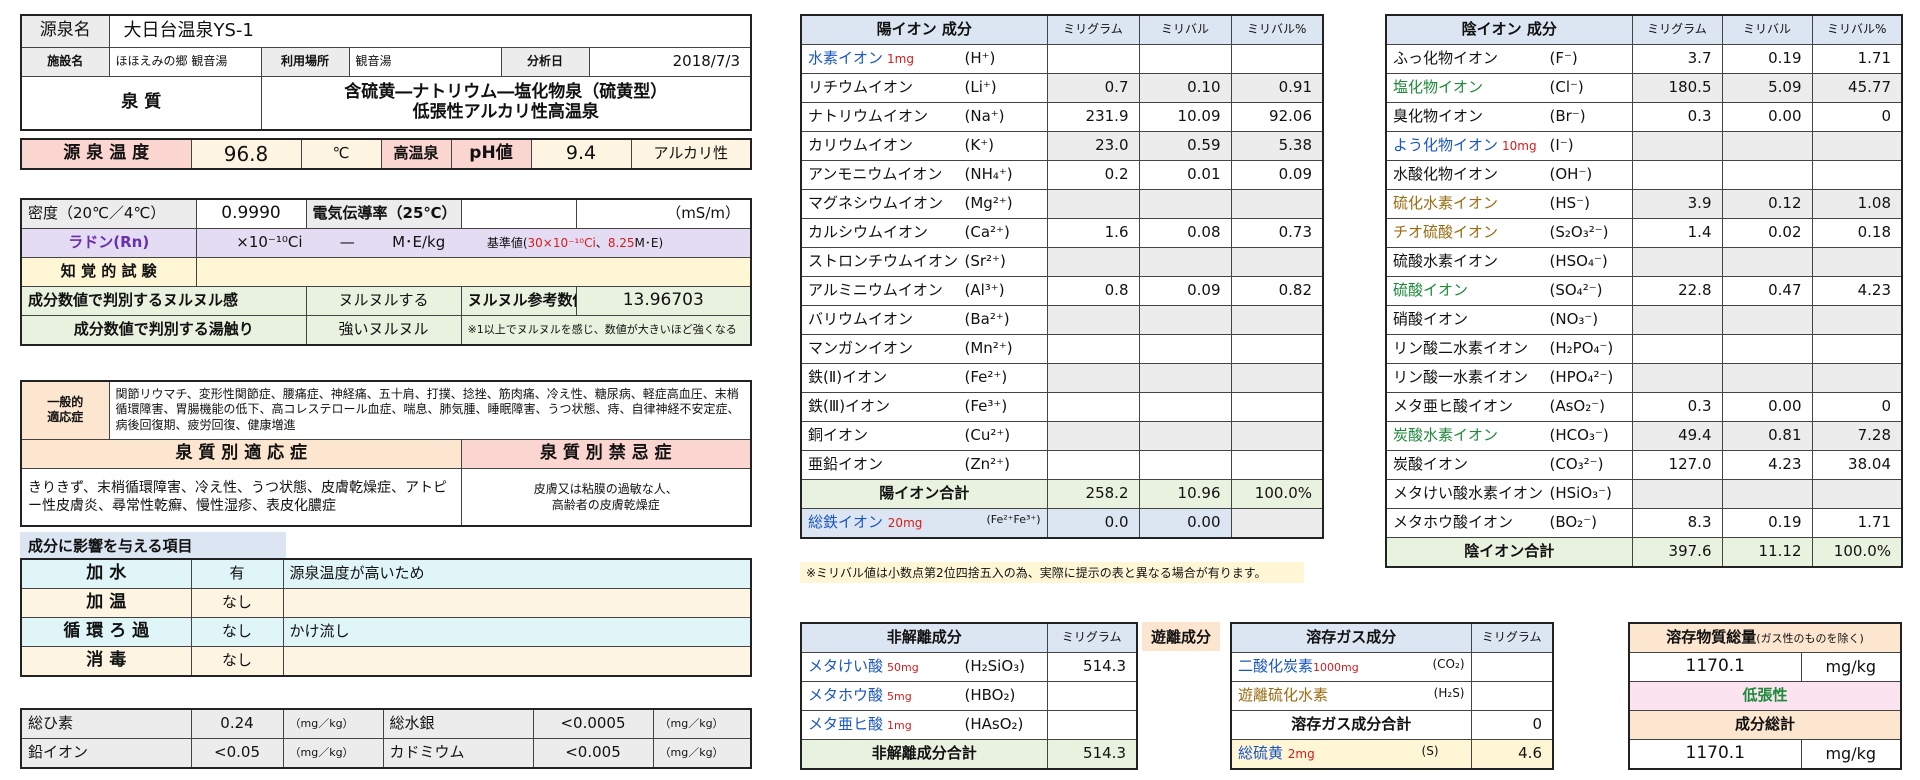 This screenshot has height=780, width=1920. I want to click on cation-header-mval: ミリバル, so click(1185, 29).